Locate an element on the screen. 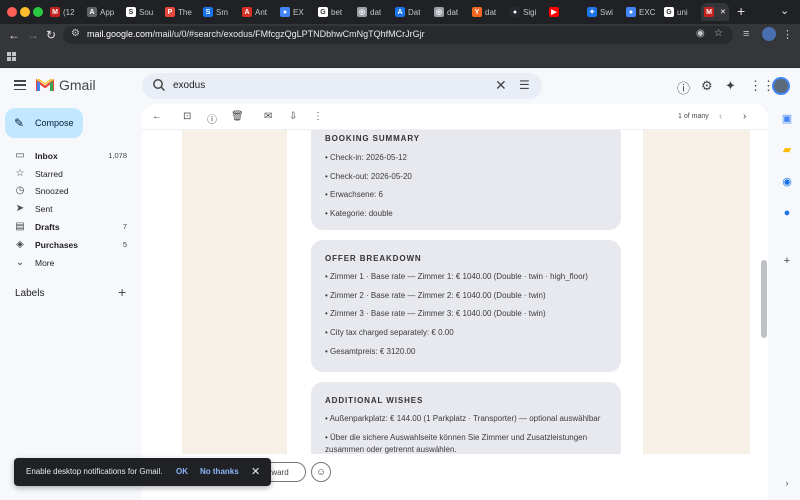  help-icon: ⓘ is located at coordinates (683, 87).